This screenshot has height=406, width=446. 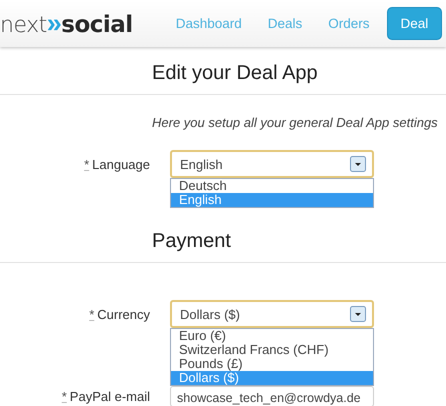 I want to click on logo: next»social, so click(x=66, y=23).